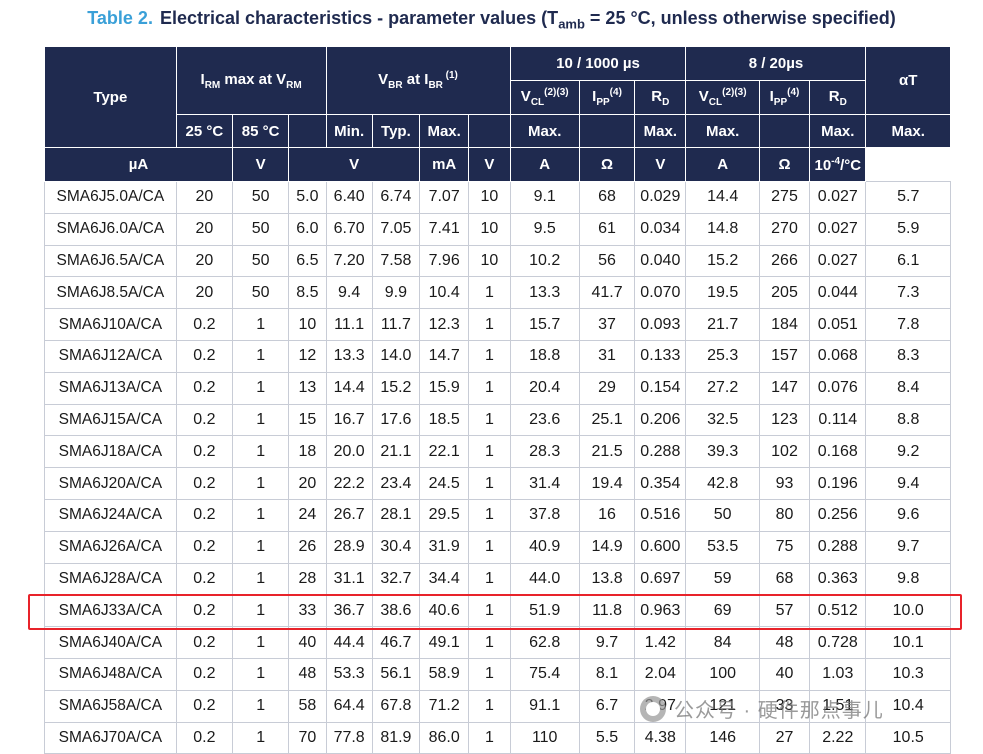  Describe the element at coordinates (110, 229) in the screenshot. I see `type-cell: SMA6J6.0A/CA` at that location.